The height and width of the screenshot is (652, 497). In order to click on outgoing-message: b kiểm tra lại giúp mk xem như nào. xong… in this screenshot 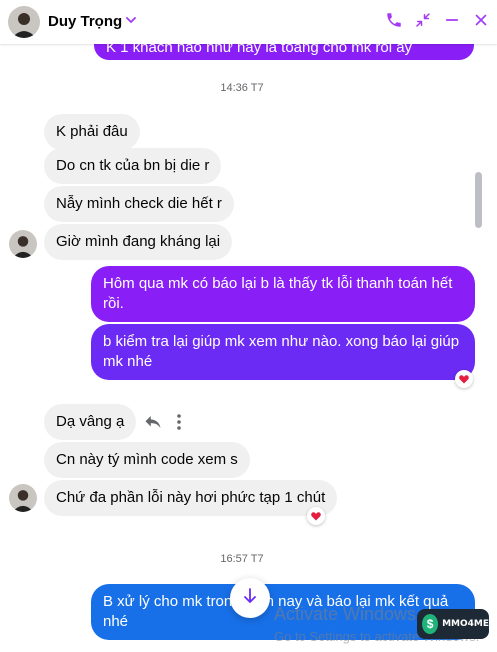, I will do `click(283, 352)`.